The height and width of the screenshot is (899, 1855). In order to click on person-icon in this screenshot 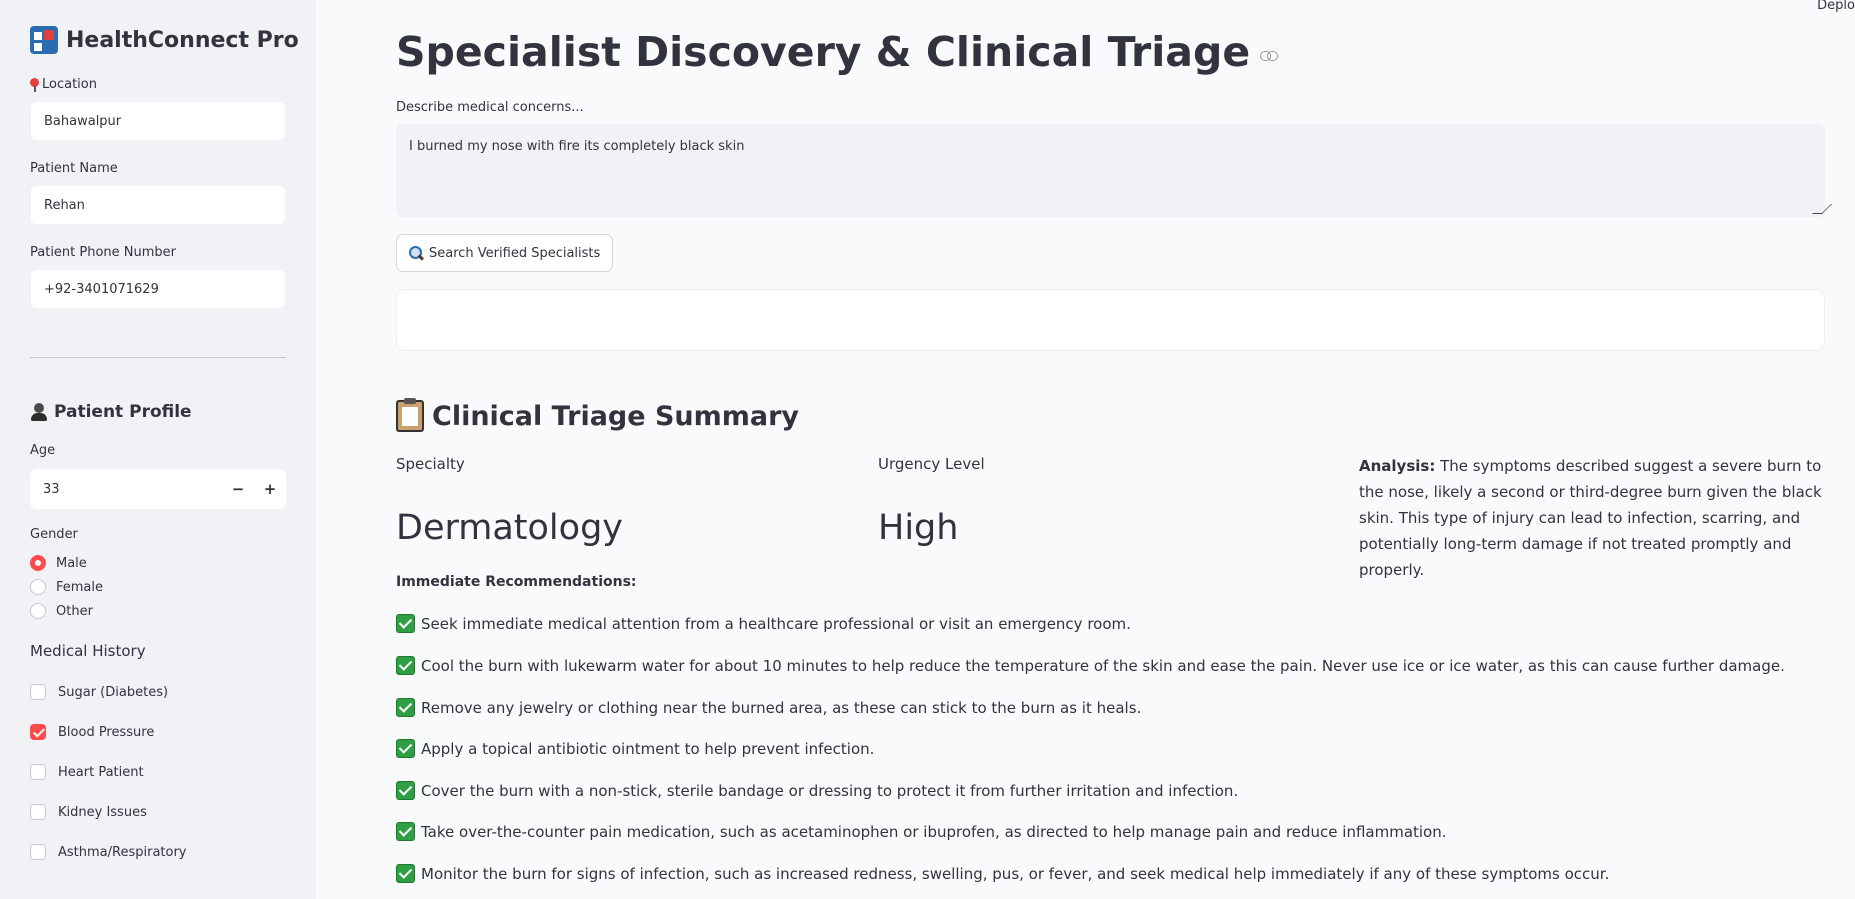, I will do `click(39, 412)`.